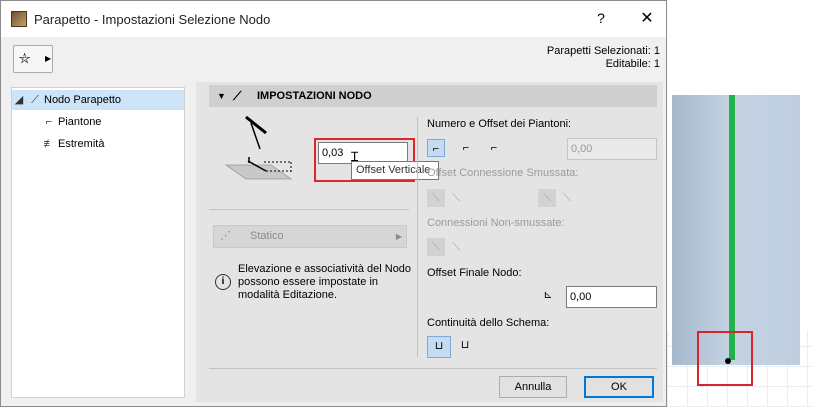 The width and height of the screenshot is (813, 407). I want to click on smooth-connection-option-2-icon: ⟍, so click(456, 198).